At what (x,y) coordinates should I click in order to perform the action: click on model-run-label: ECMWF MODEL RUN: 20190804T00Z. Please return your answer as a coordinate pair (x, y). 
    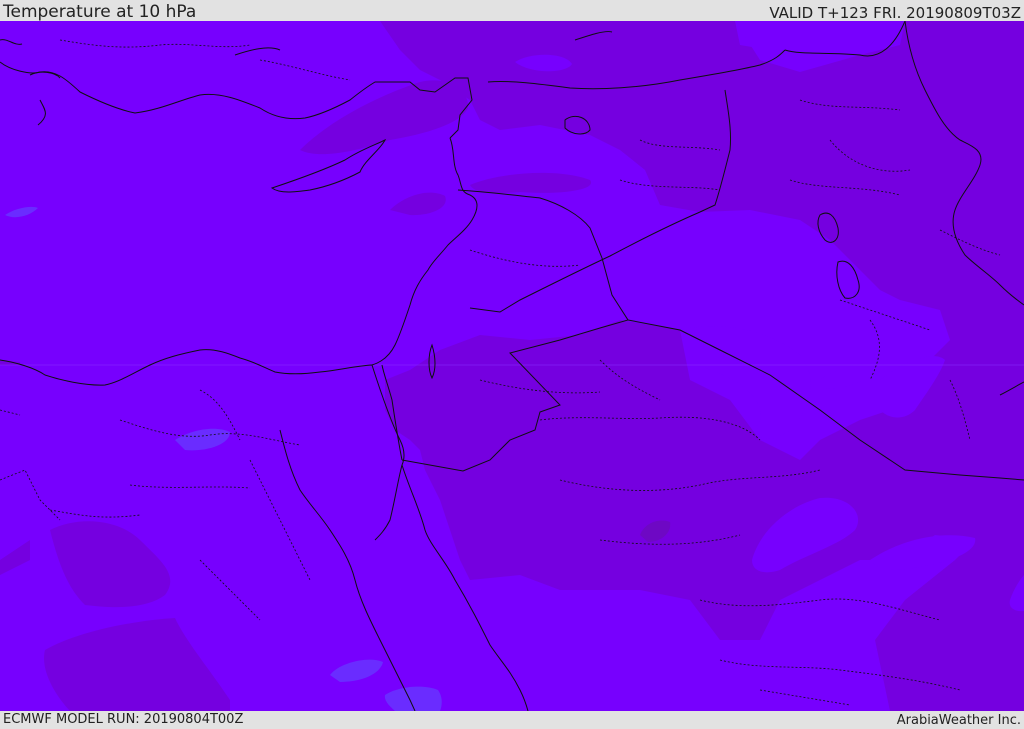
    Looking at the image, I should click on (123, 719).